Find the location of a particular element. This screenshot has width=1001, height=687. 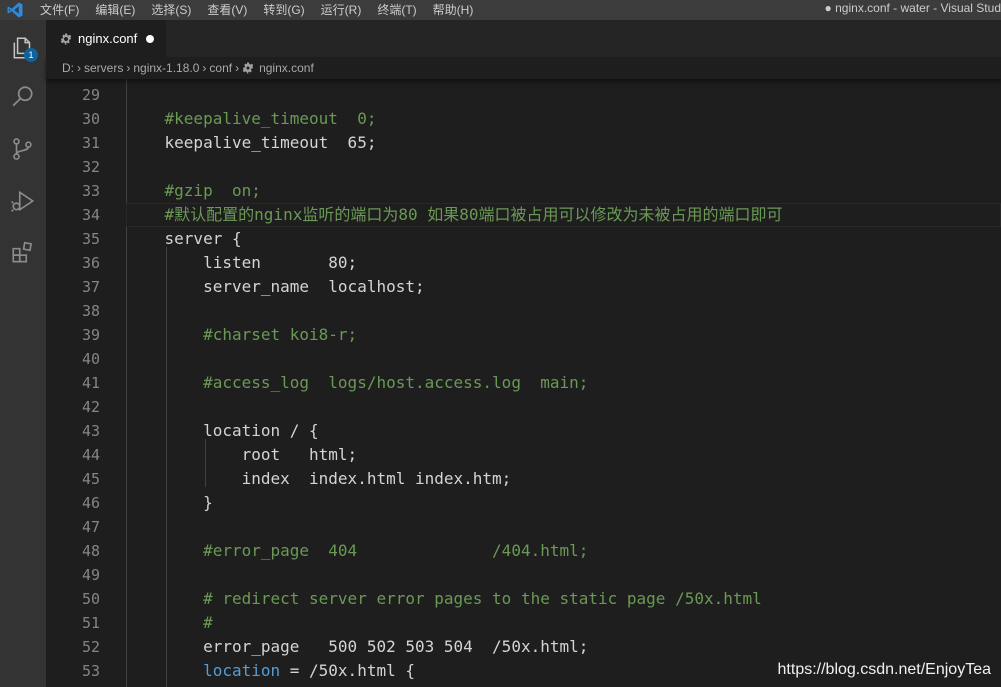

explorer-button: 1 is located at coordinates (23, 48).